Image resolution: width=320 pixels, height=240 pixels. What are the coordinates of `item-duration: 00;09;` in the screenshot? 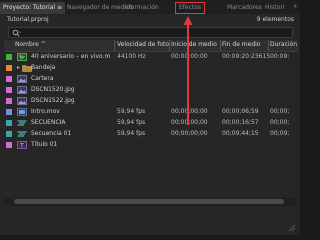 It's located at (280, 133).